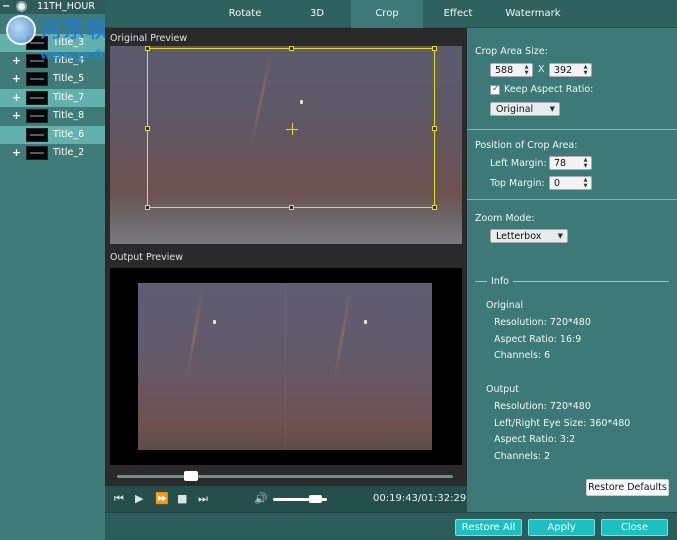  Describe the element at coordinates (515, 109) in the screenshot. I see `aspect-ratio-value: Original` at that location.